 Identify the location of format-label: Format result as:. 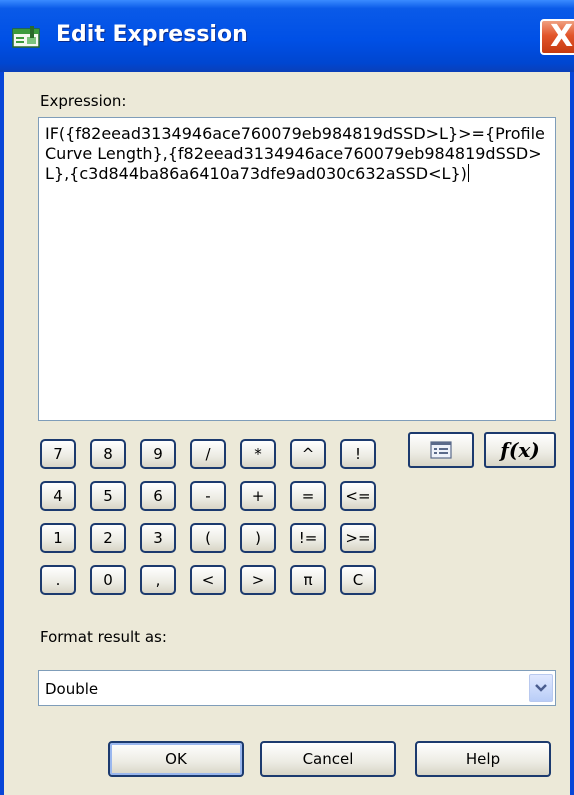
(103, 637).